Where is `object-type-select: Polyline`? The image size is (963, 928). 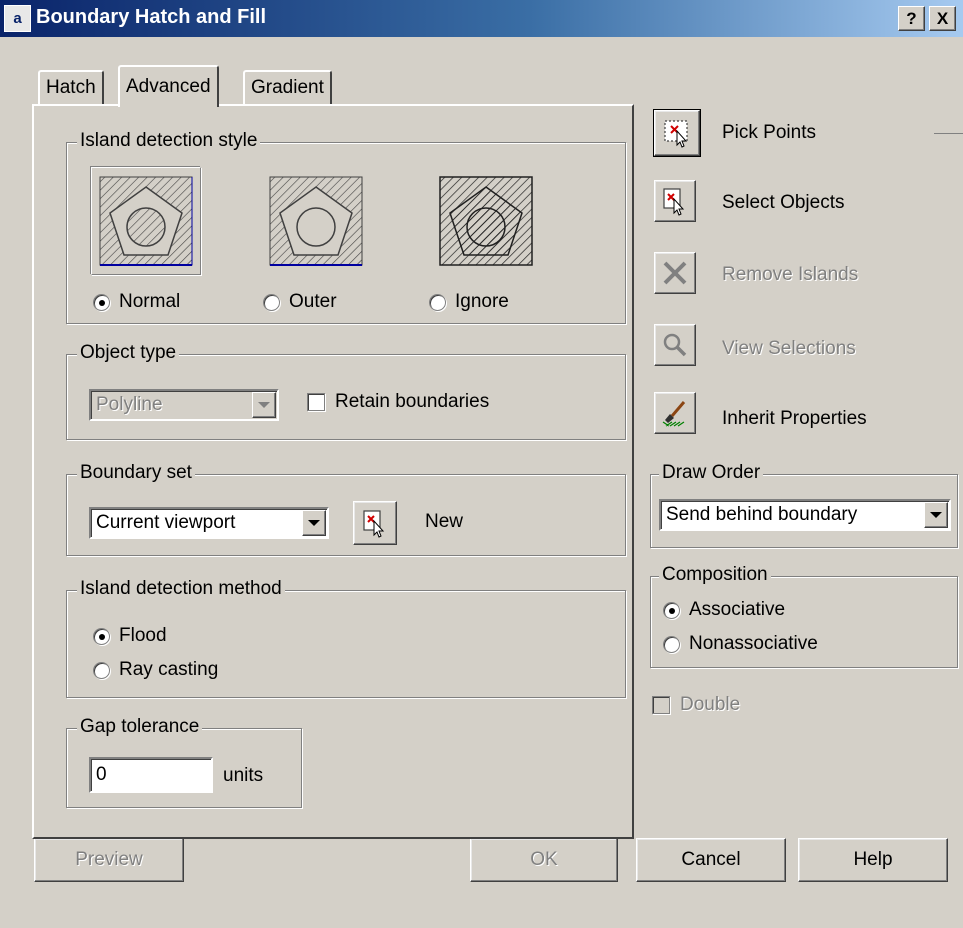 object-type-select: Polyline is located at coordinates (184, 405).